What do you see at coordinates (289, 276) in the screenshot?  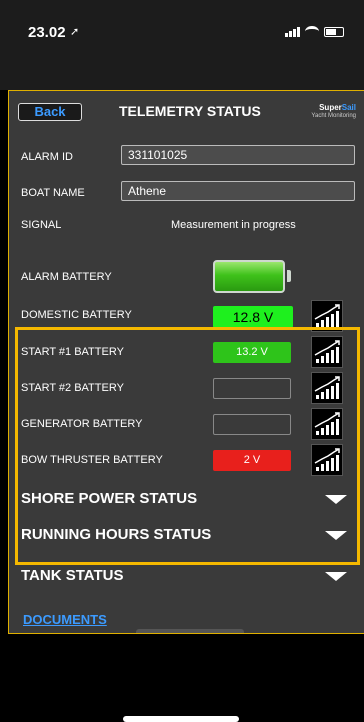 I see `battery-terminal` at bounding box center [289, 276].